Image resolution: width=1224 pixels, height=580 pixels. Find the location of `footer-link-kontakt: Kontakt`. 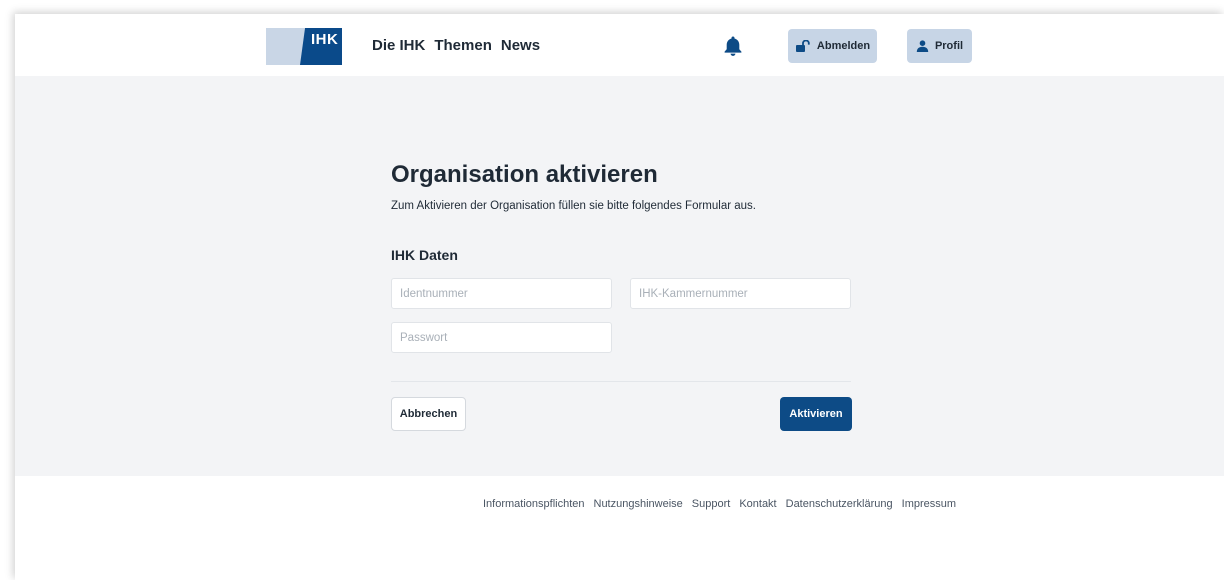

footer-link-kontakt: Kontakt is located at coordinates (757, 504).